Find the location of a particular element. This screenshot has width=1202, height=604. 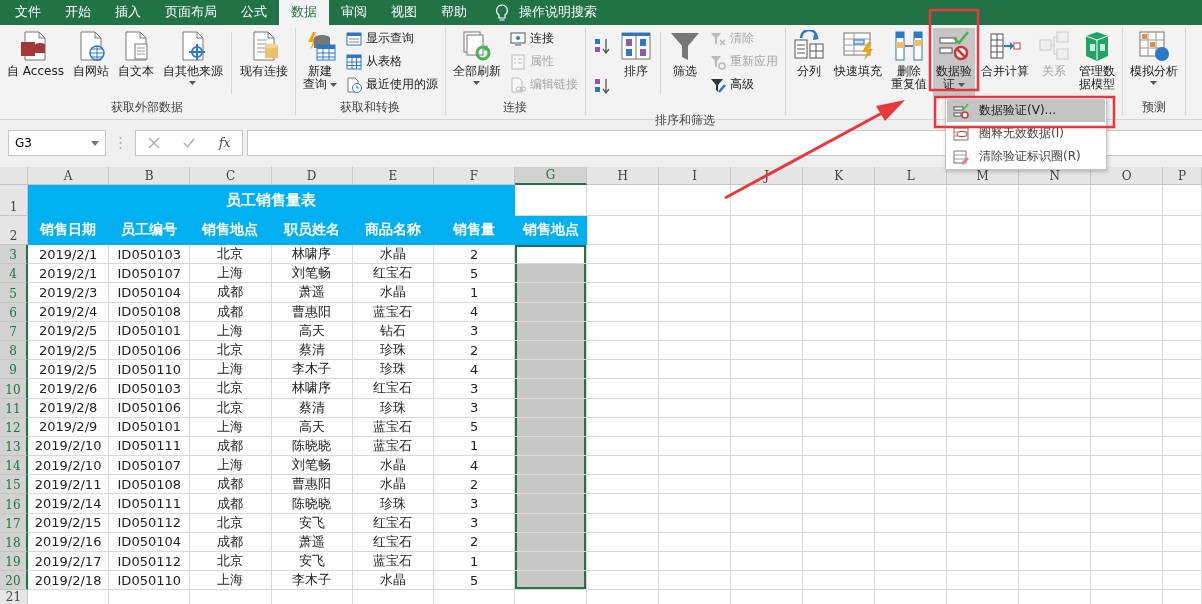

ribbon-button: 全部刷新 is located at coordinates (476, 62).